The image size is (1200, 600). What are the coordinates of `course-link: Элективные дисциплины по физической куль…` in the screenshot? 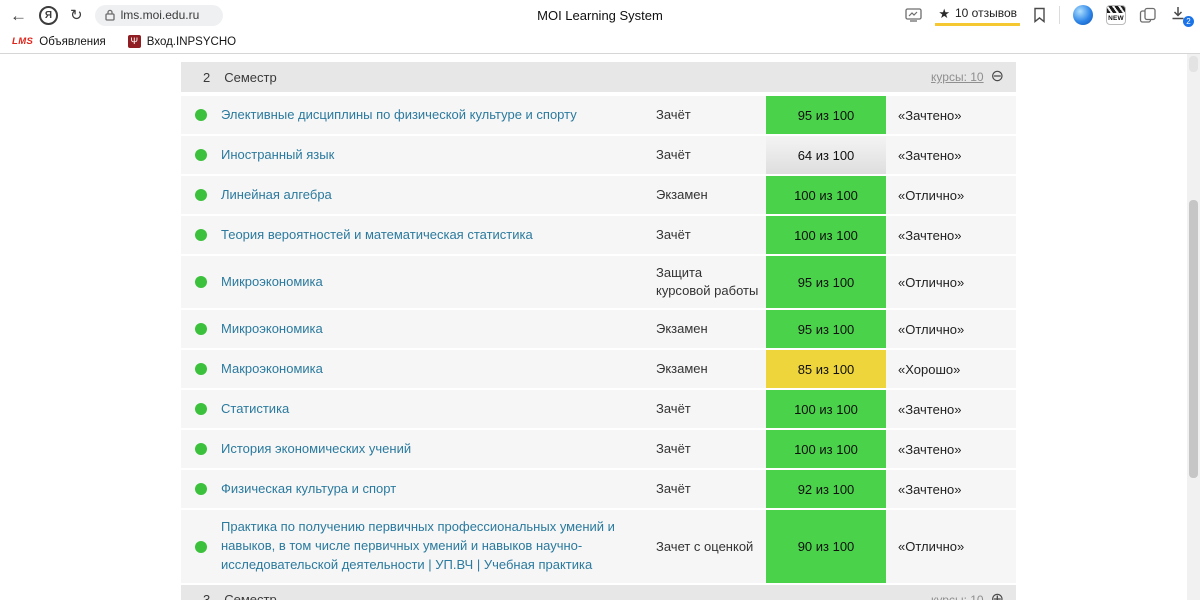 It's located at (399, 115).